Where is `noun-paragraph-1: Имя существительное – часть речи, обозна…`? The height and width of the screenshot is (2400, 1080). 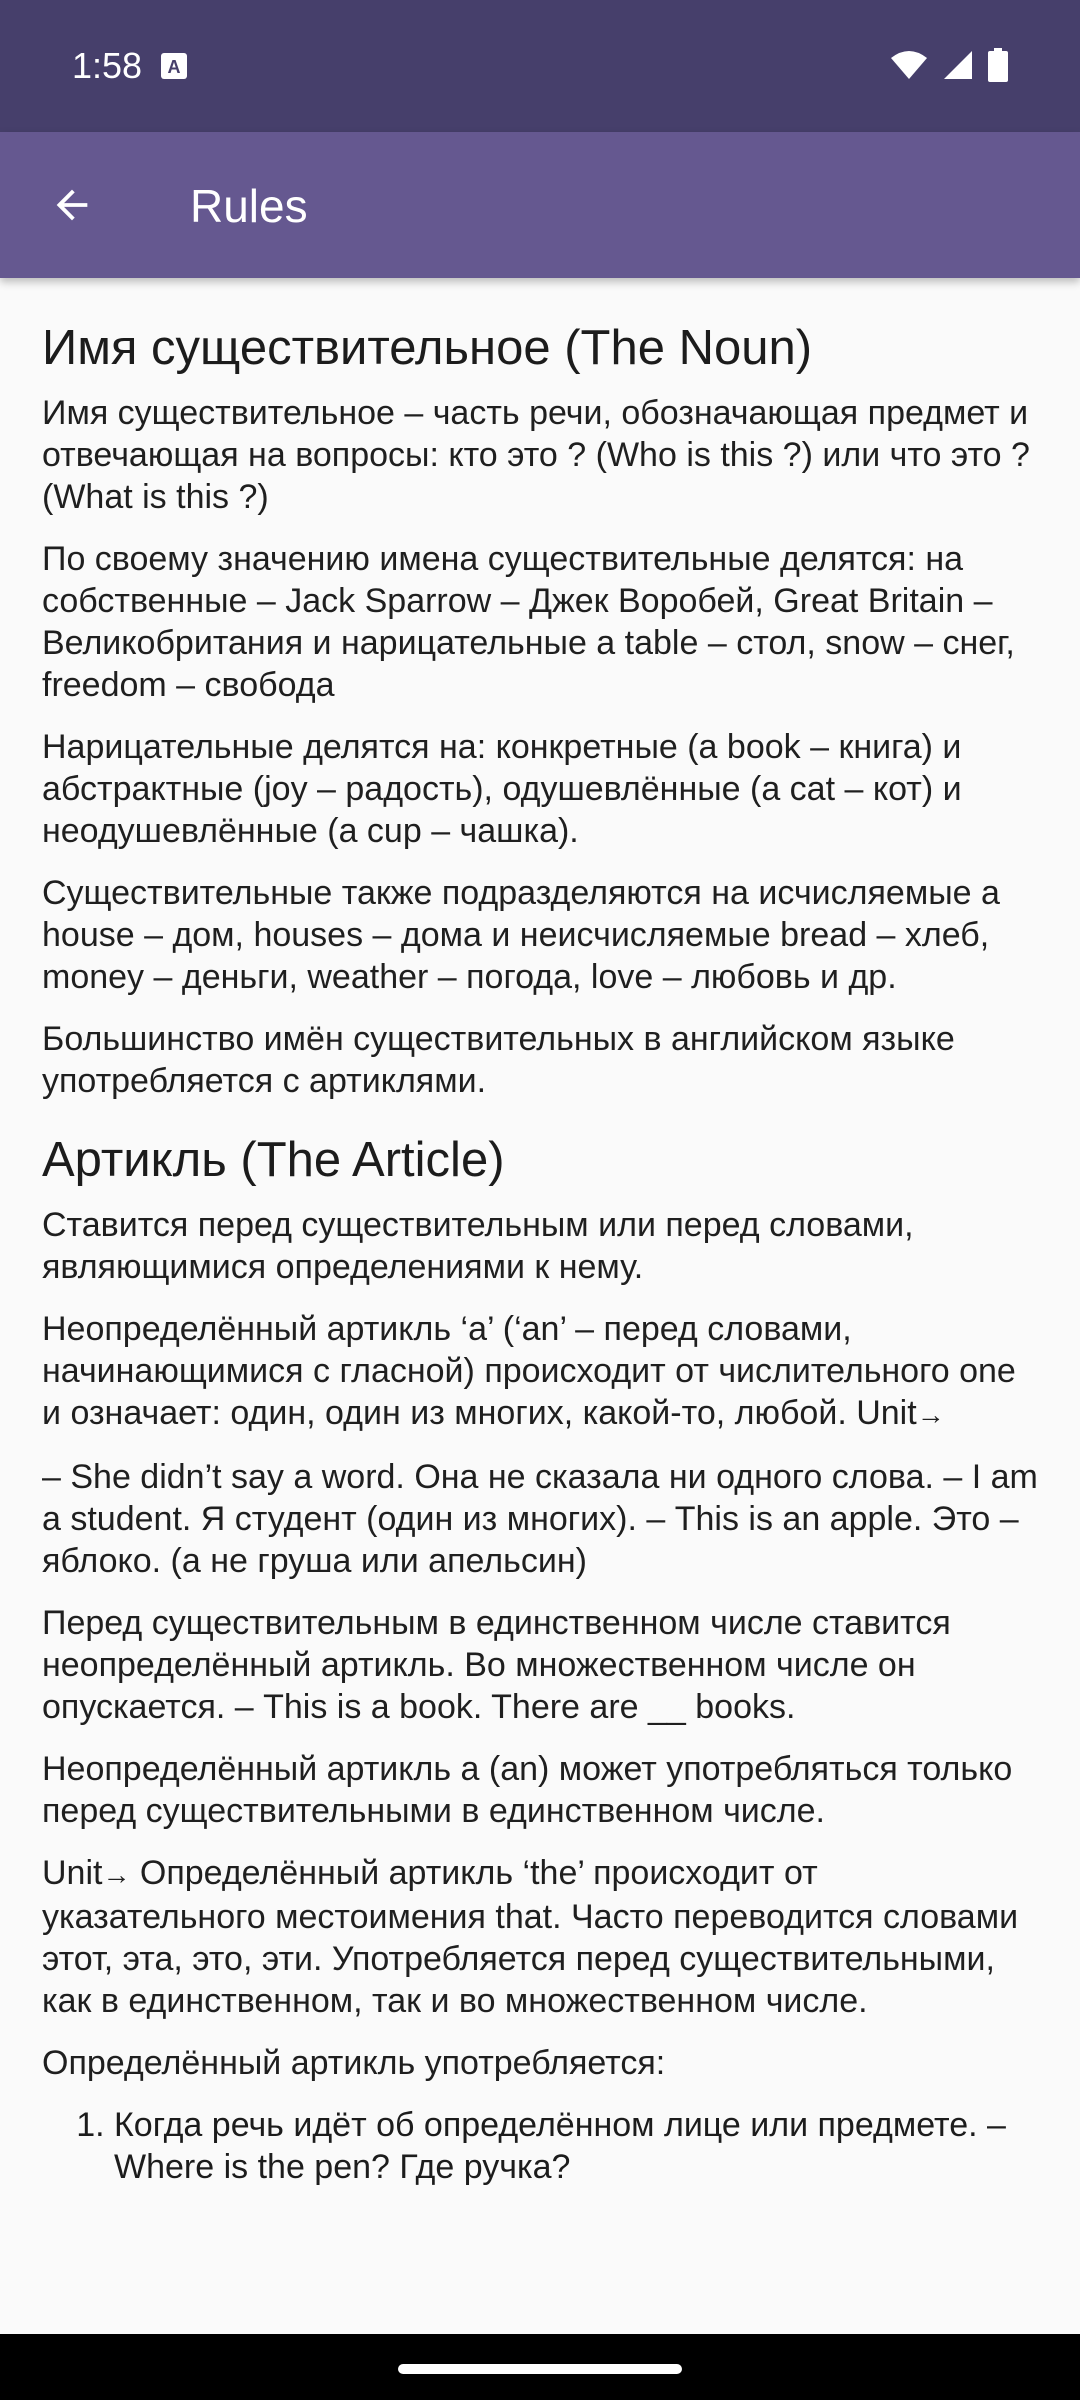
noun-paragraph-1: Имя существительное – часть речи, обозна… is located at coordinates (536, 455).